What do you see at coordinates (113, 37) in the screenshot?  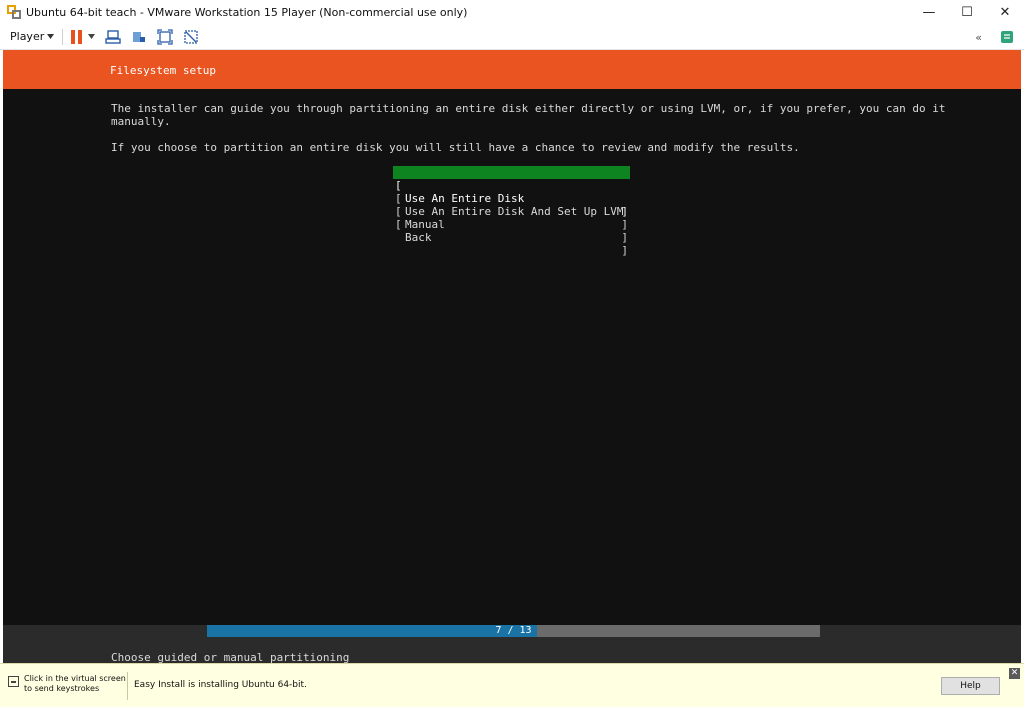 I see `send-ctrl-alt-del-icon` at bounding box center [113, 37].